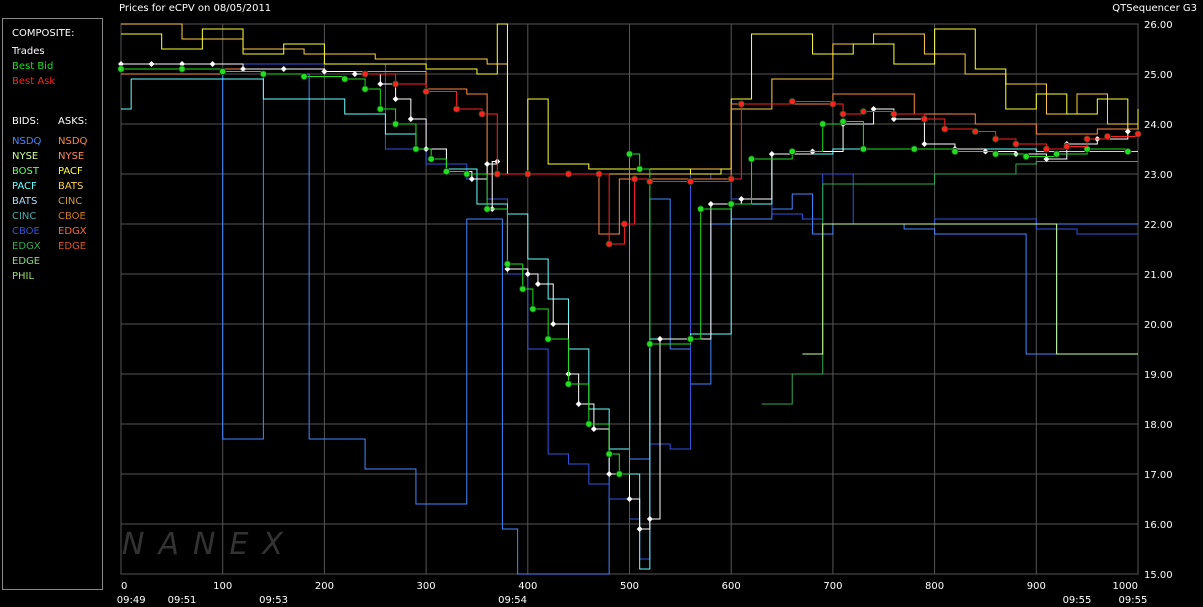  I want to click on watermark: NANEX, so click(209, 544).